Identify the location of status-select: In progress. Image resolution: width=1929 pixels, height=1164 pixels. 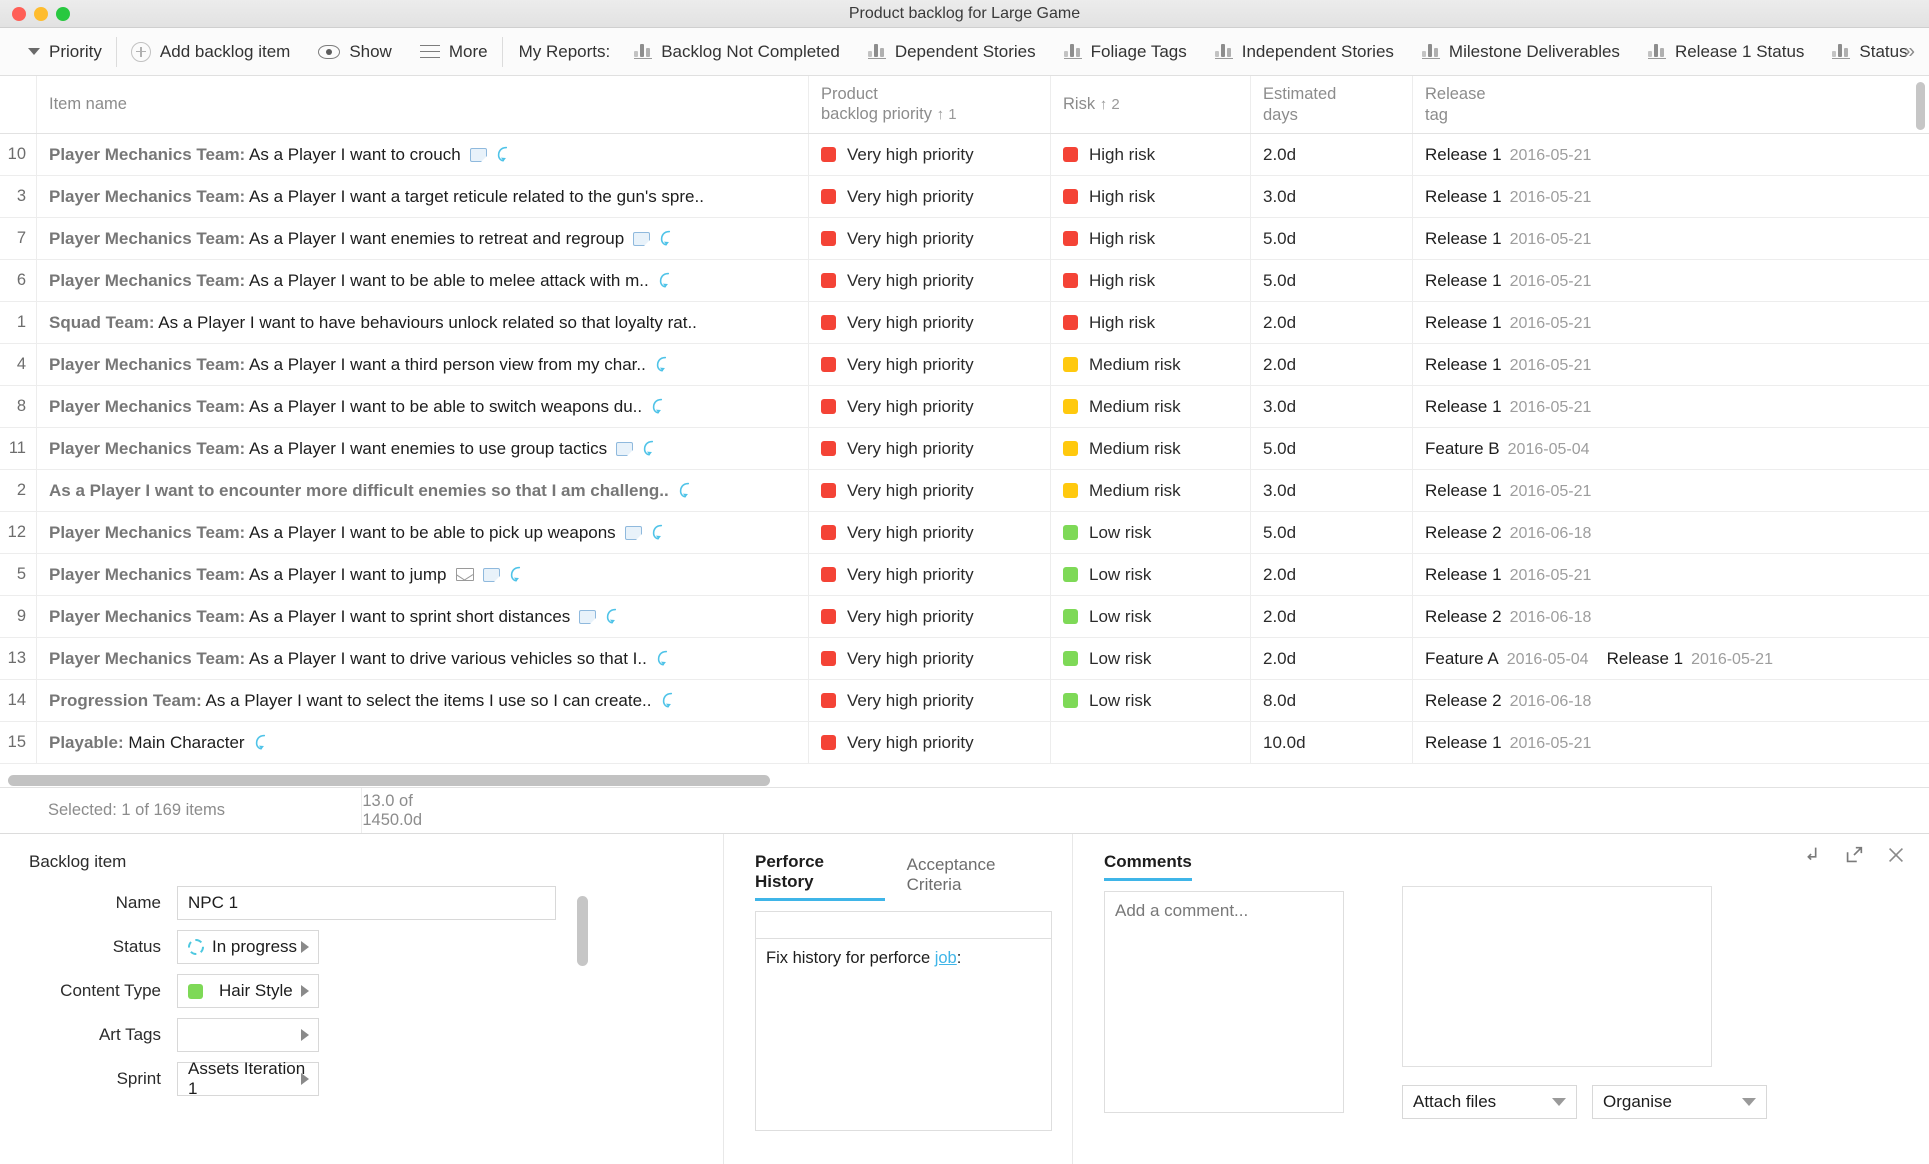
(248, 947).